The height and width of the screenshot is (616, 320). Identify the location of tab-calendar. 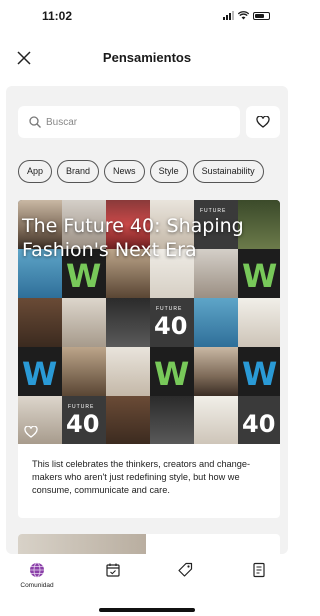
(113, 570).